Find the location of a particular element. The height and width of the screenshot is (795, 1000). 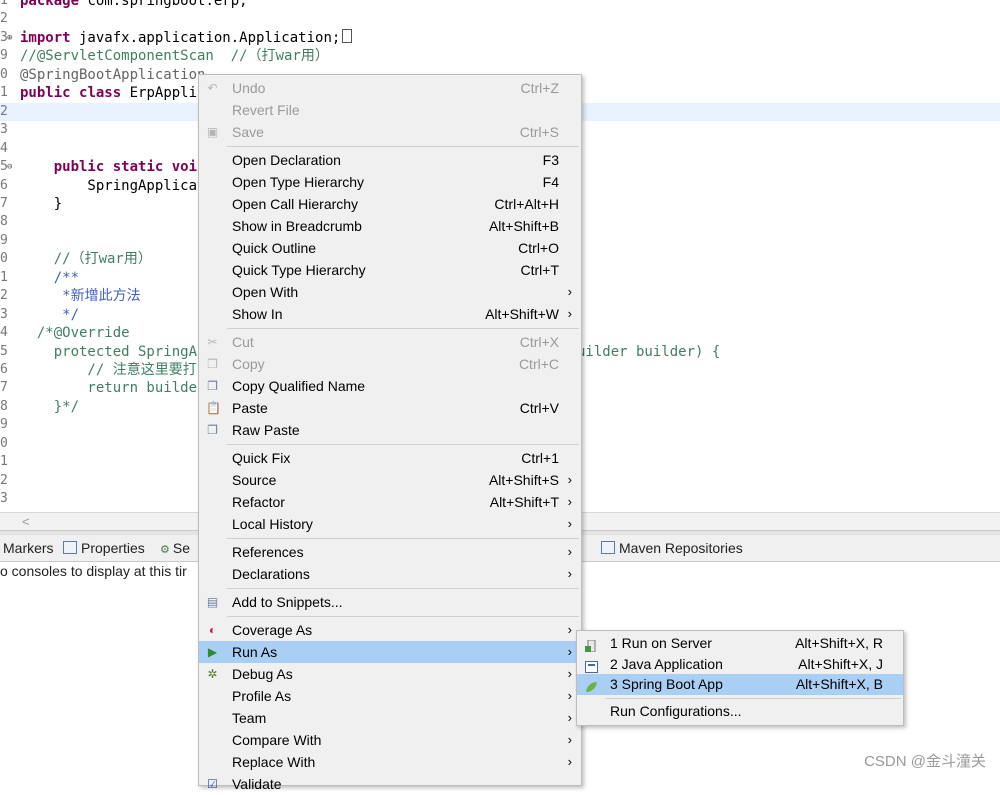

menu-item-label: Revert File is located at coordinates (266, 110).